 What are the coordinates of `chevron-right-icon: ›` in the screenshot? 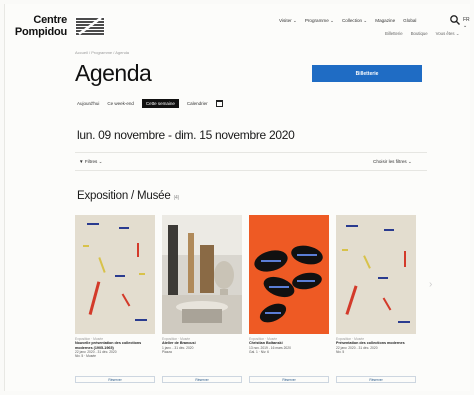 It's located at (430, 284).